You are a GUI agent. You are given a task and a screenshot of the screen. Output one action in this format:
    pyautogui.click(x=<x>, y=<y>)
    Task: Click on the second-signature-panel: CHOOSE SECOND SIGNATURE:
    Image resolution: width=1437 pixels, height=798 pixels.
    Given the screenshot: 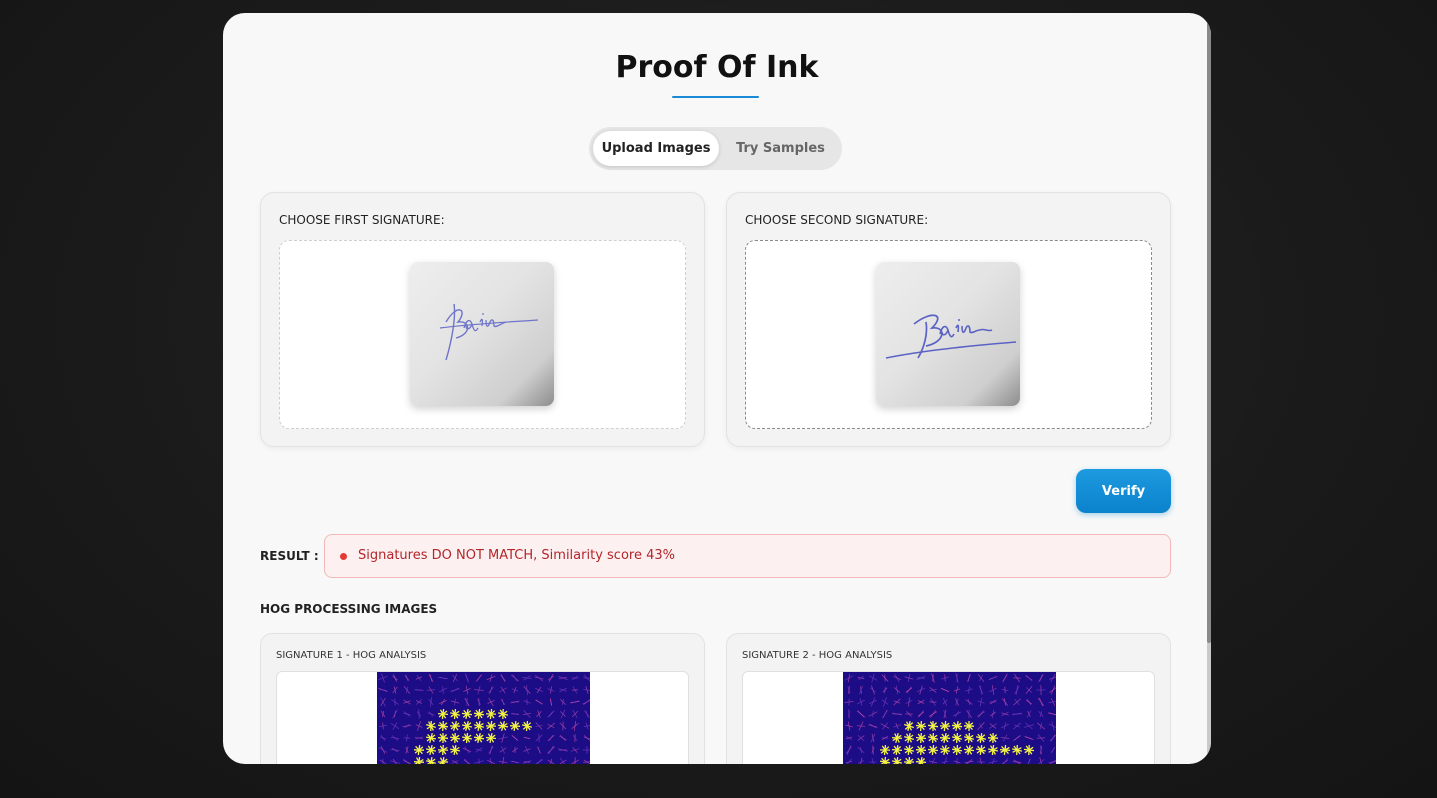 What is the action you would take?
    pyautogui.click(x=948, y=319)
    